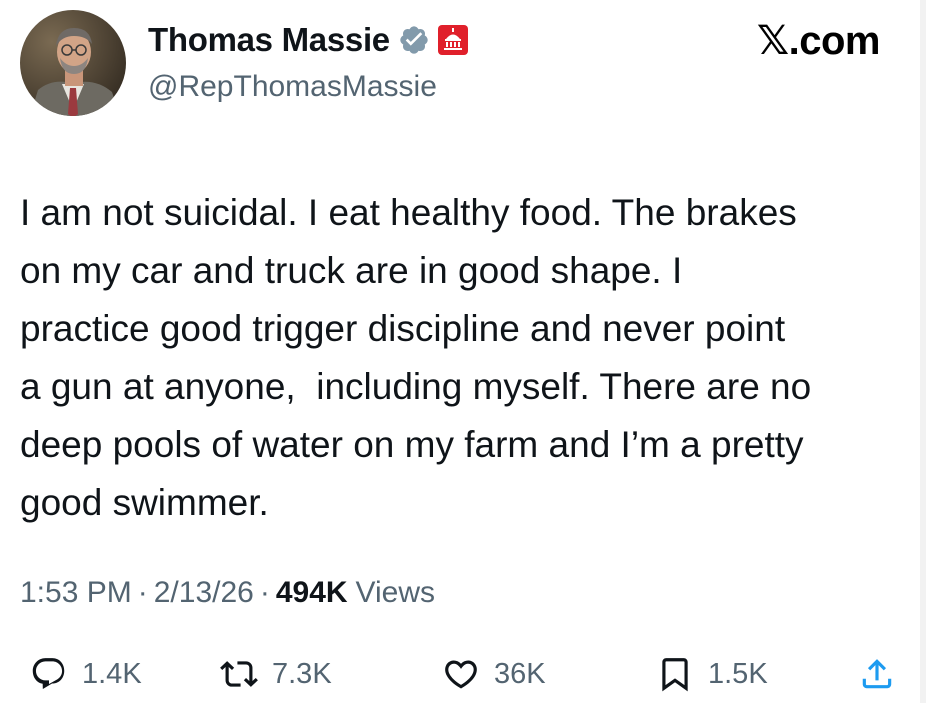 Image resolution: width=926 pixels, height=703 pixels. What do you see at coordinates (292, 87) in the screenshot?
I see `user-handle: @RepThomasMassie` at bounding box center [292, 87].